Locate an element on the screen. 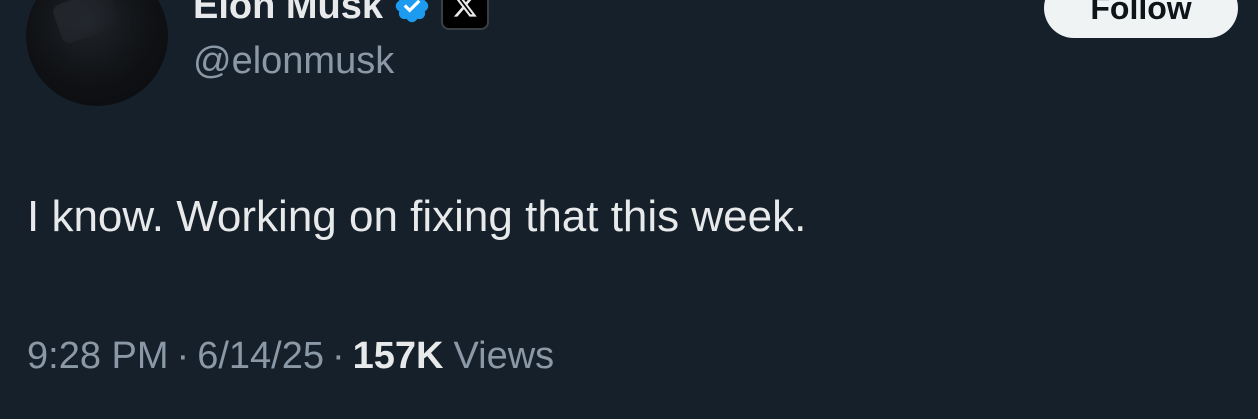 The width and height of the screenshot is (1258, 419). views-label: Views is located at coordinates (504, 356).